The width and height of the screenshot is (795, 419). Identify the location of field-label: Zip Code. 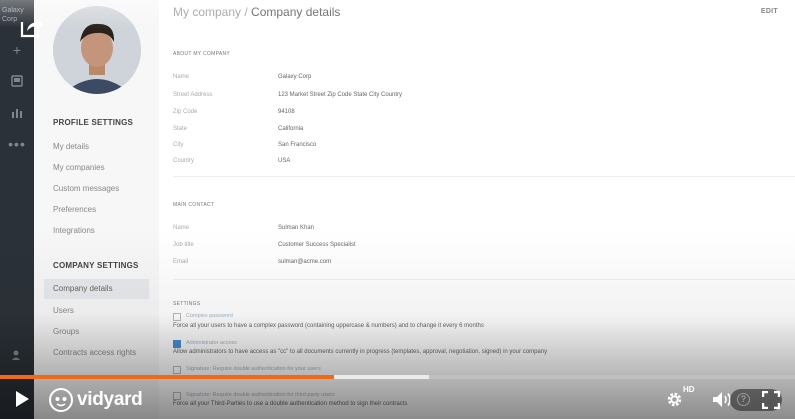
(185, 112).